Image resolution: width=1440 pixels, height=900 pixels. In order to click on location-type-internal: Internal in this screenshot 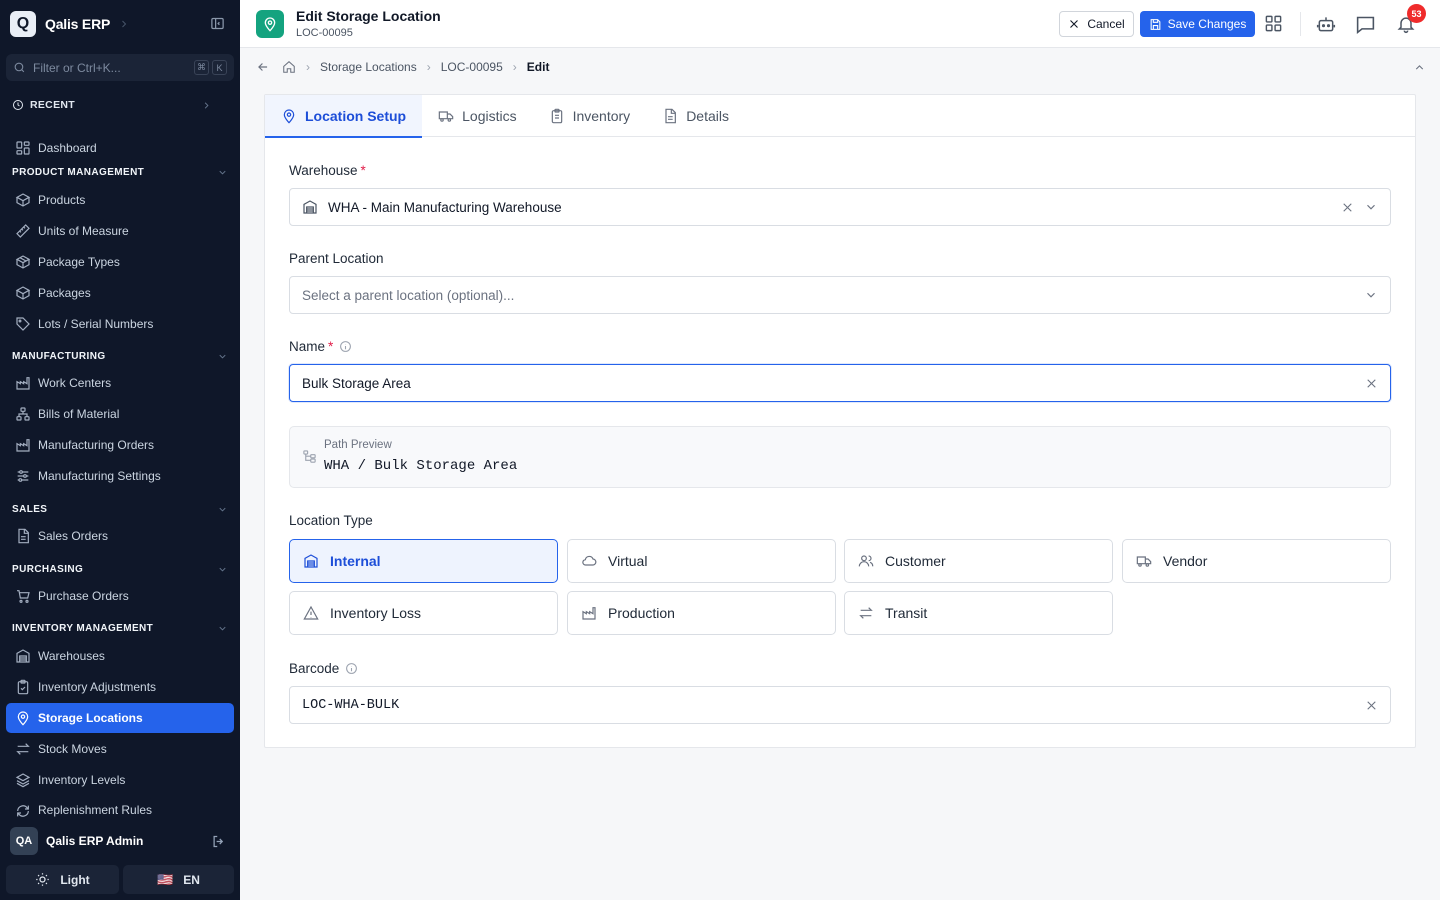, I will do `click(423, 561)`.